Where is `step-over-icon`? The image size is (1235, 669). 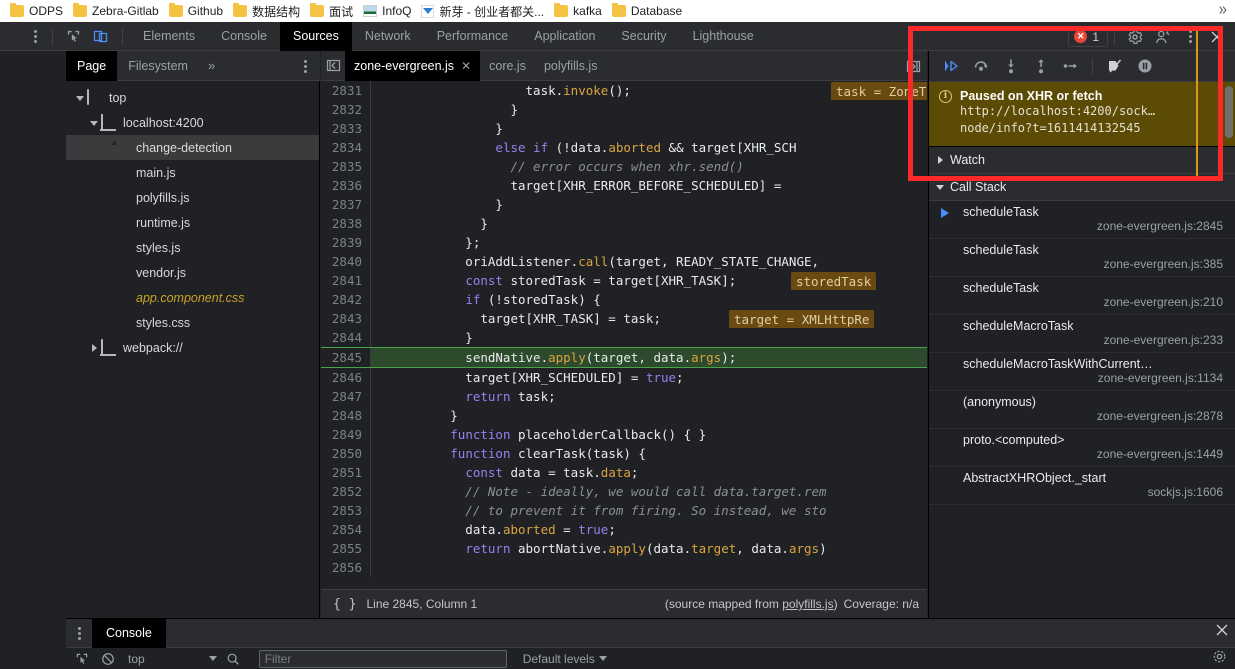 step-over-icon is located at coordinates (980, 66).